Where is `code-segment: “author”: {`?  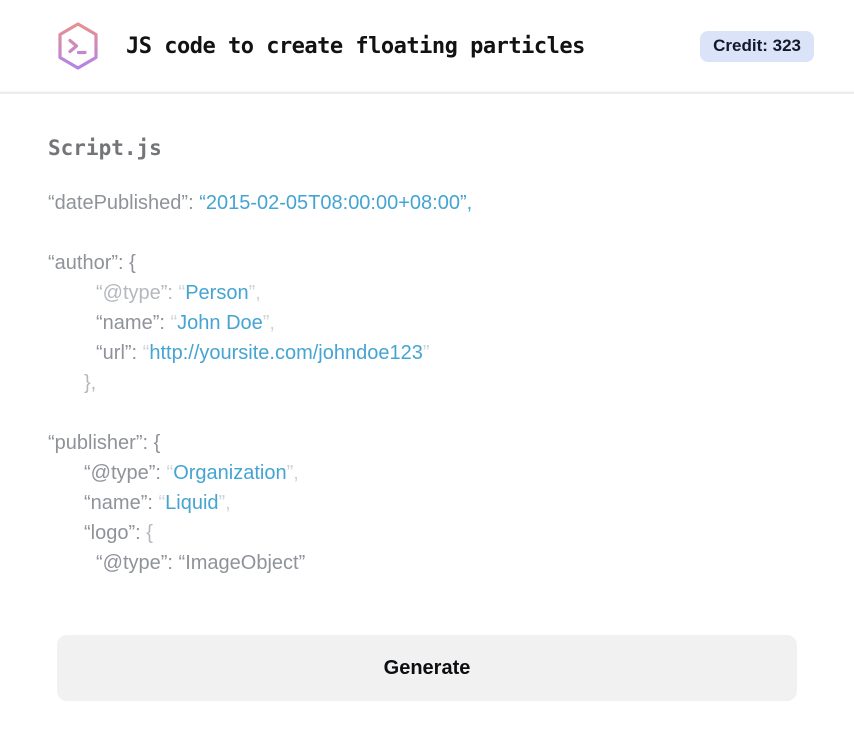
code-segment: “author”: { is located at coordinates (92, 263).